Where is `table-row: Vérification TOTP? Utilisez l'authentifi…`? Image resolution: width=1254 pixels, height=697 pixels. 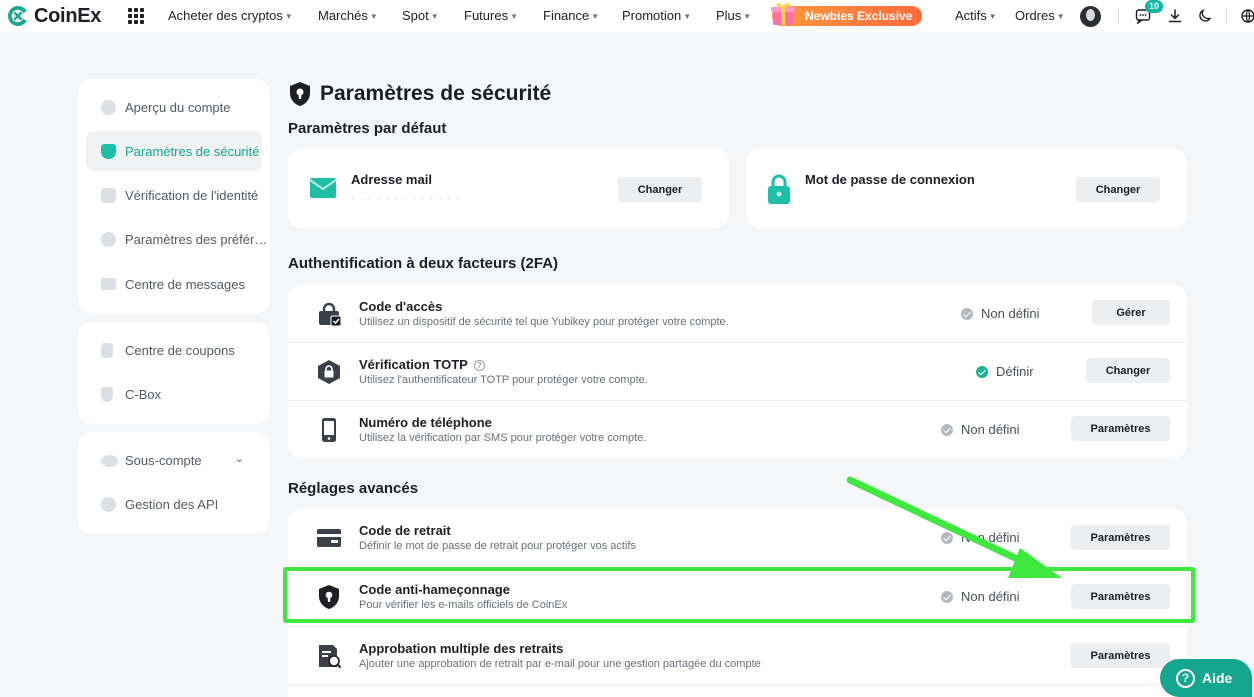
table-row: Vérification TOTP? Utilisez l'authentifi… is located at coordinates (737, 372).